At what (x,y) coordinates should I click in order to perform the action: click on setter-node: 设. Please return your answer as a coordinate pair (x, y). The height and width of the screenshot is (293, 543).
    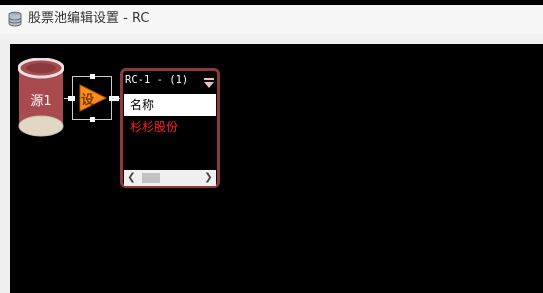
    Looking at the image, I should click on (92, 98).